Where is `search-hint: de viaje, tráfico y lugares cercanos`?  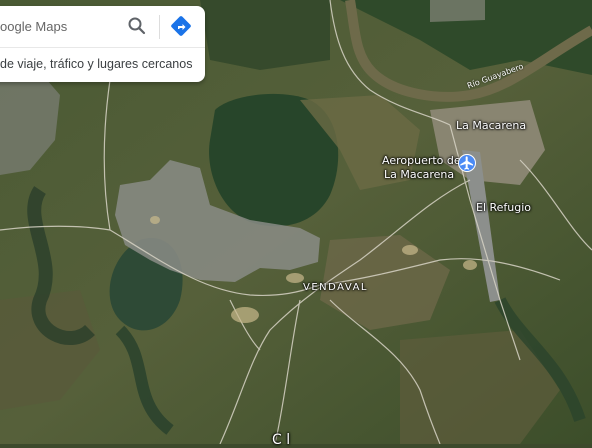
search-hint: de viaje, tráfico y lugares cercanos is located at coordinates (96, 64).